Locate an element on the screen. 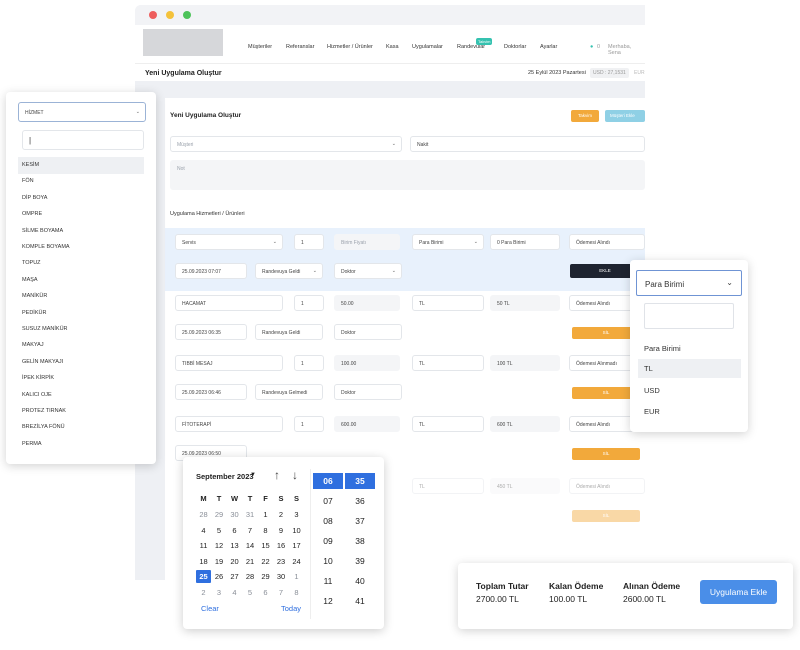  row-attendance-select: Randevuya Gelmedi is located at coordinates (289, 392).